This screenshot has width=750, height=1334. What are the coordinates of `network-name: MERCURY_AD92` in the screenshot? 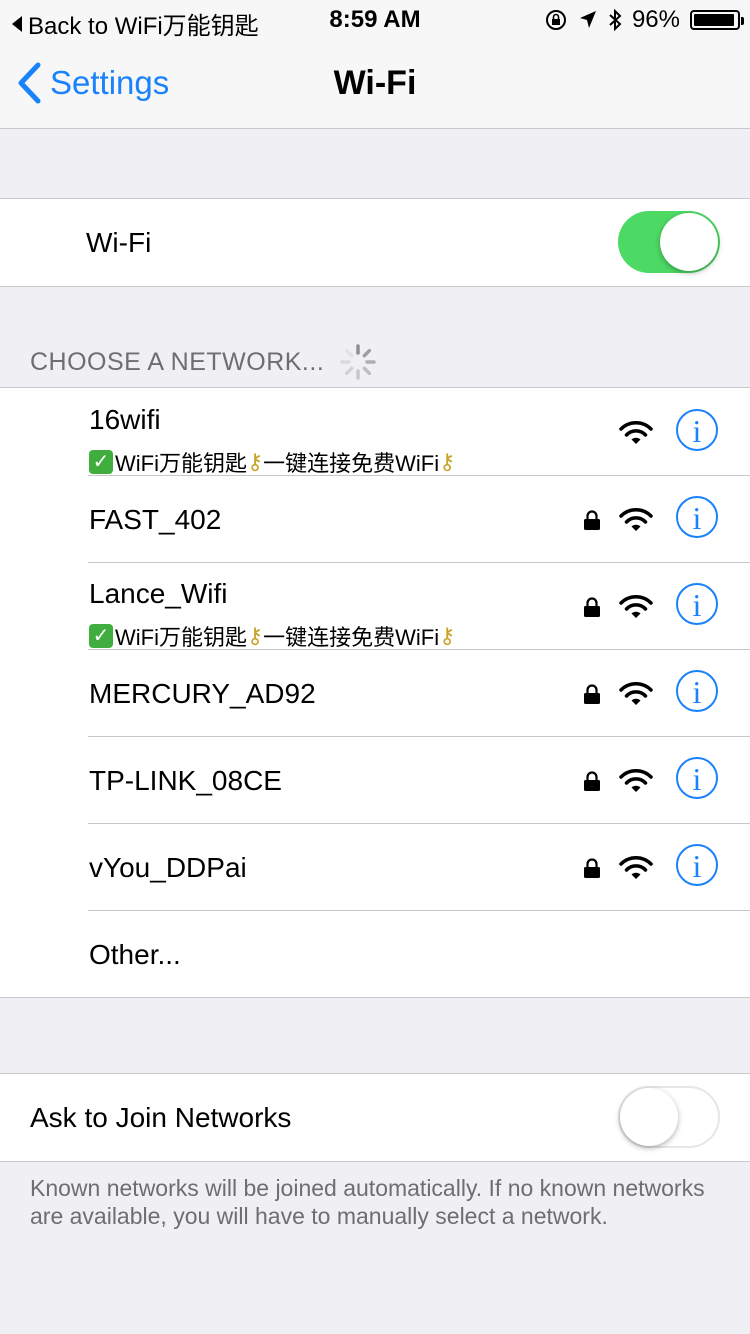 It's located at (202, 693).